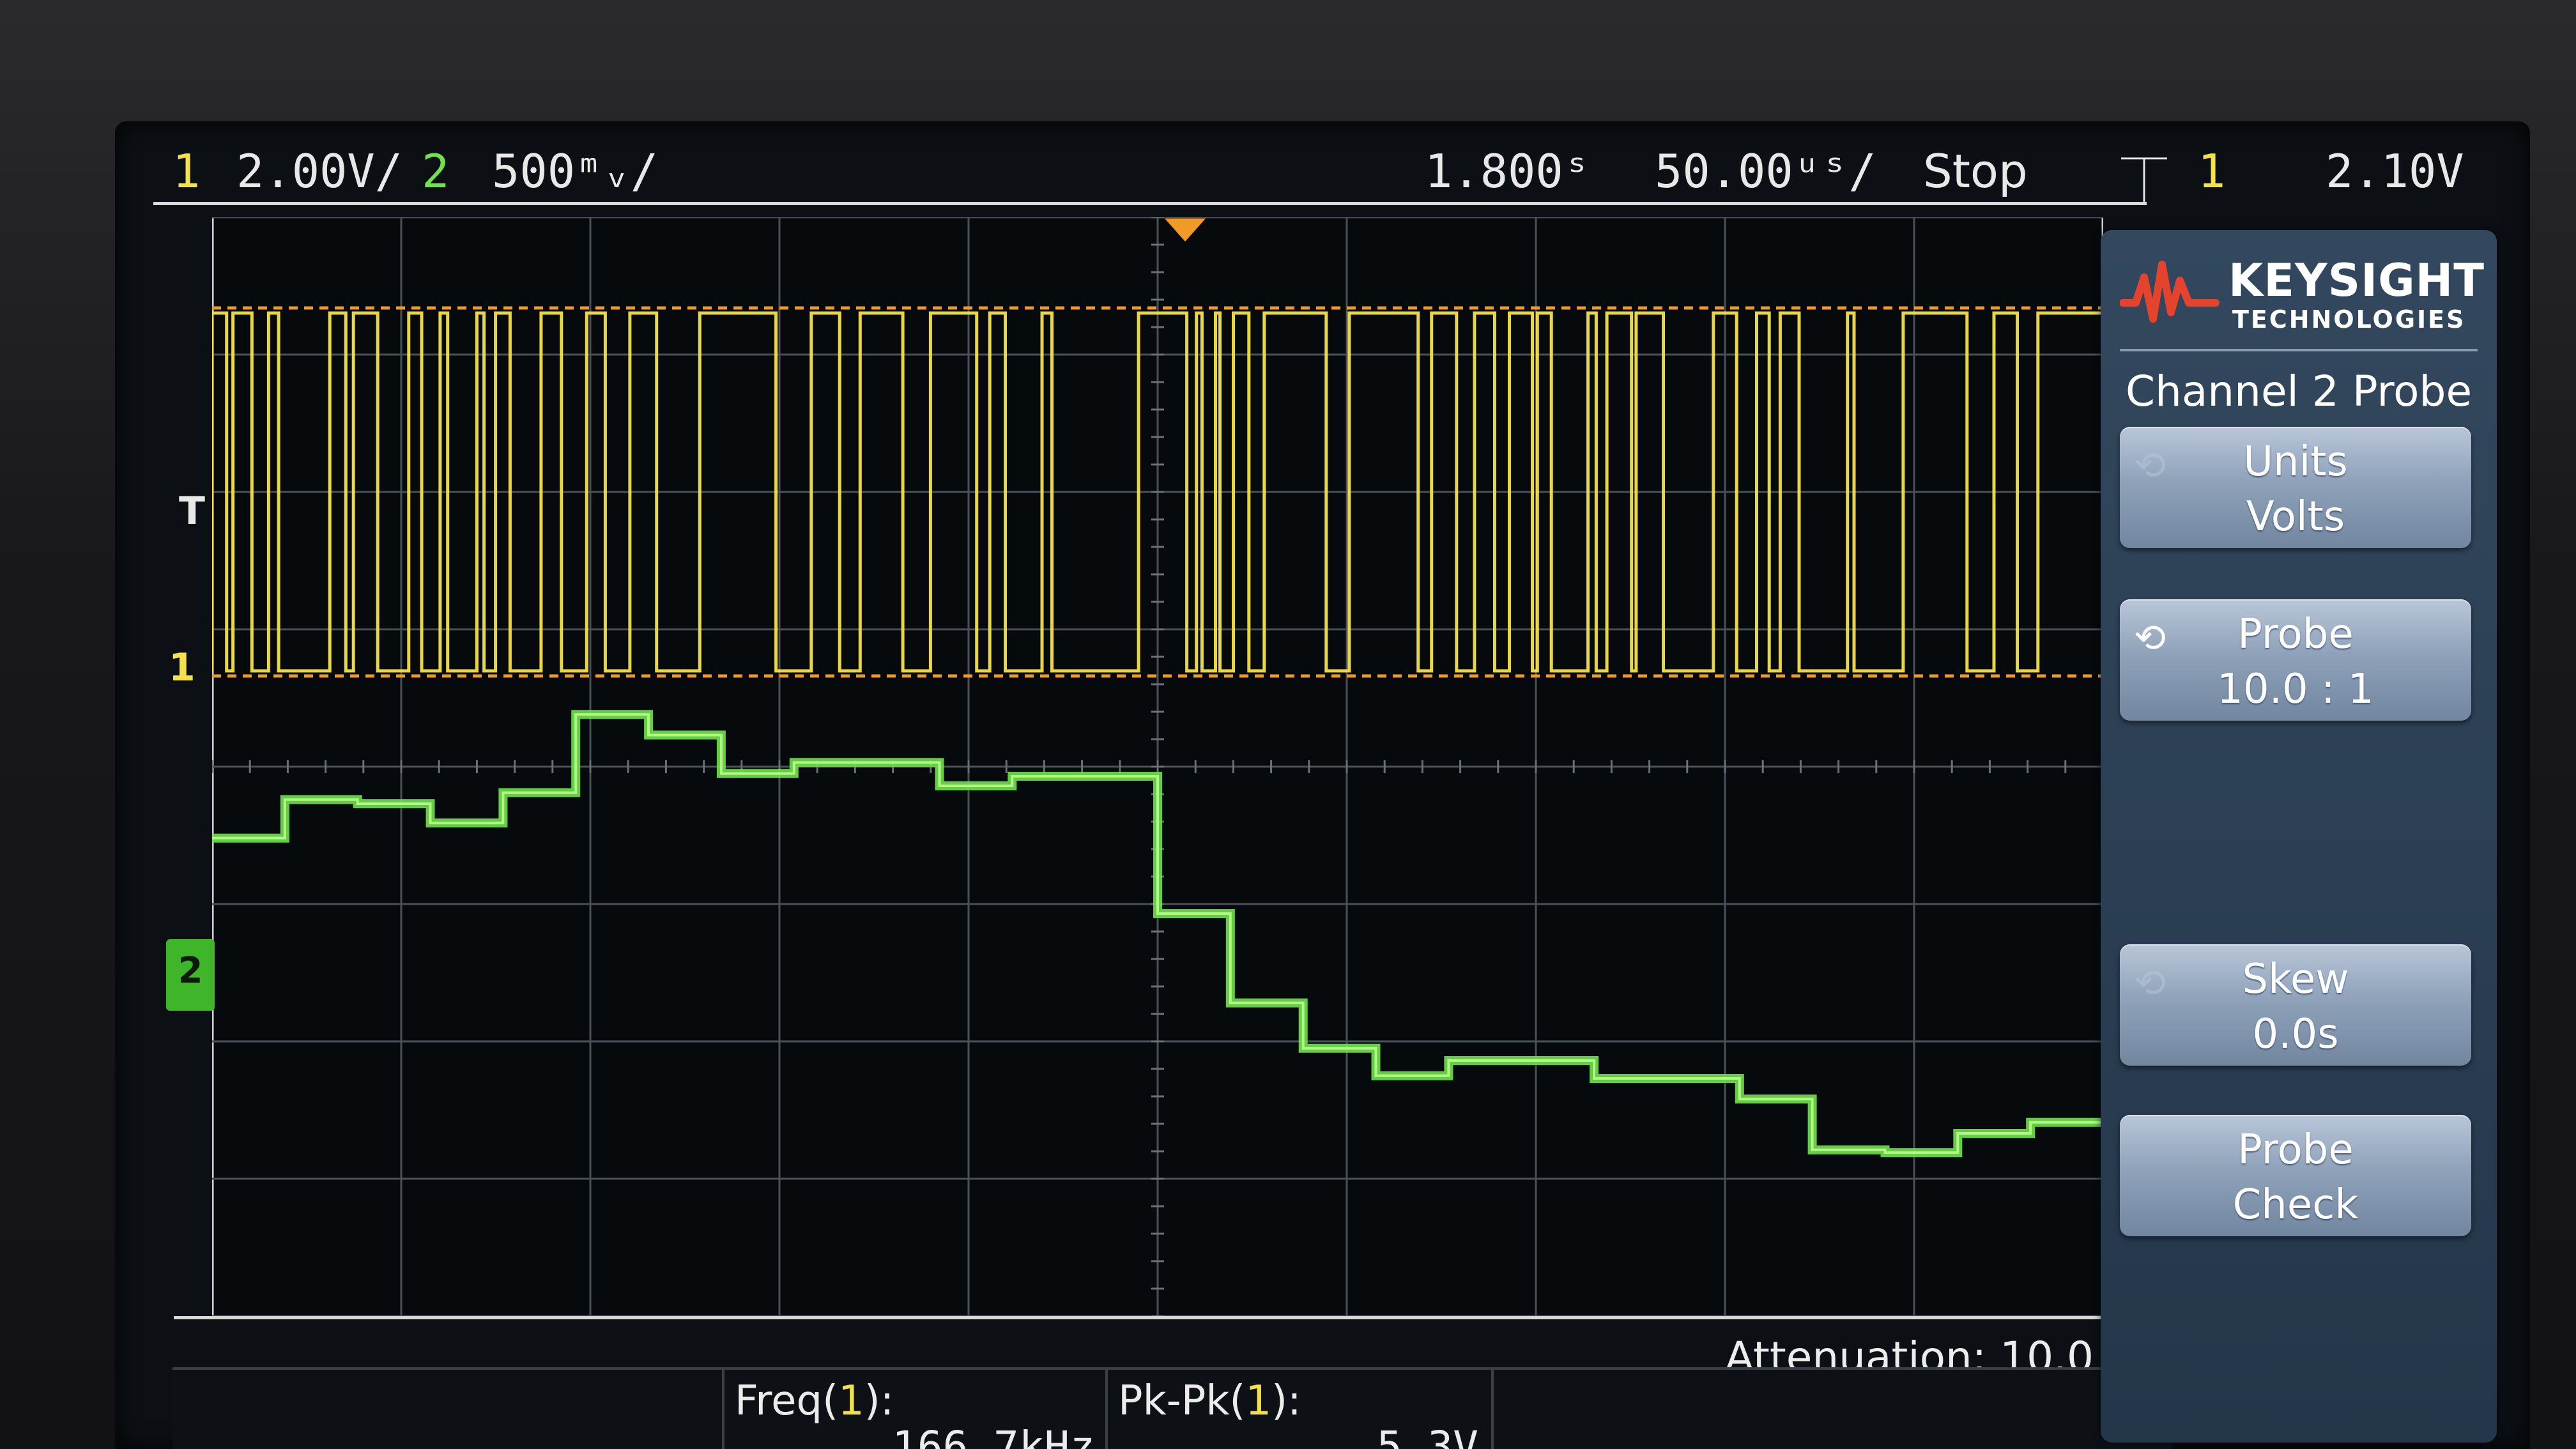 The width and height of the screenshot is (2576, 1449). I want to click on time-scale: 50.00ᵘˢ/, so click(1765, 171).